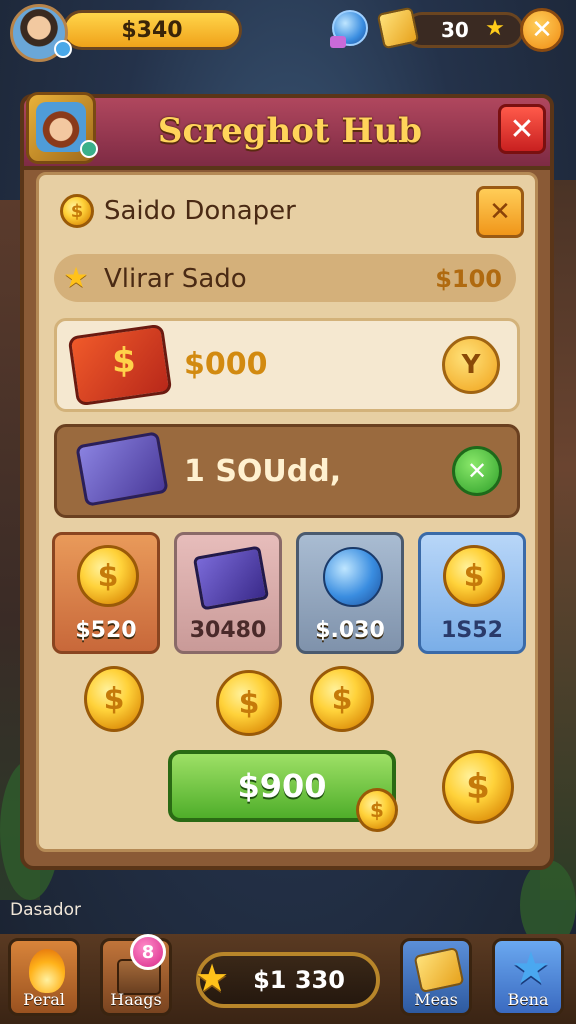  What do you see at coordinates (338, 42) in the screenshot?
I see `gem-ribbon-icon` at bounding box center [338, 42].